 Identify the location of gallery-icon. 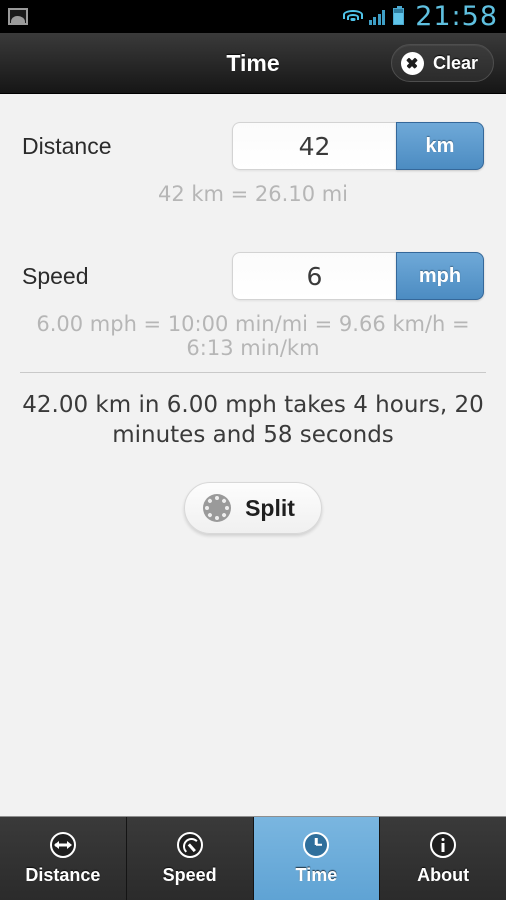
(18, 16).